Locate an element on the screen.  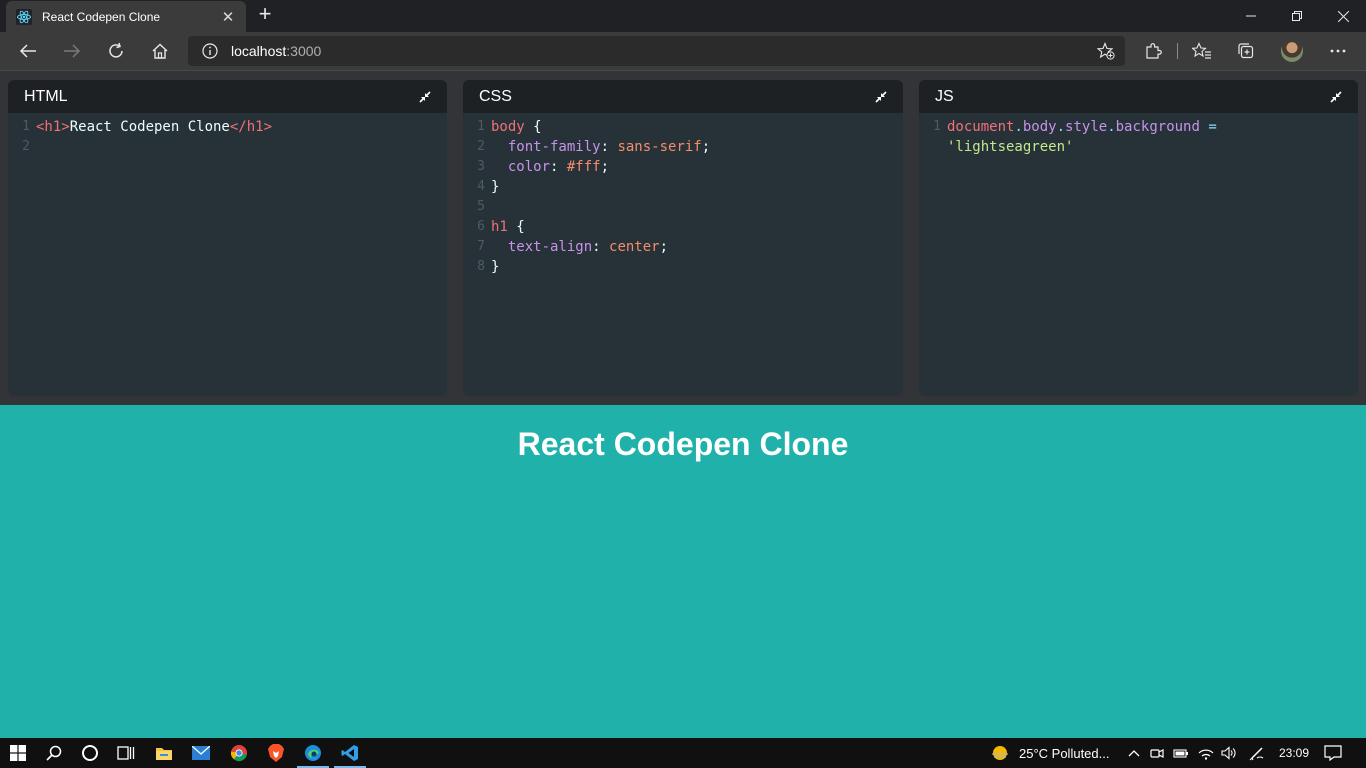
url-port: :3000 is located at coordinates (304, 51).